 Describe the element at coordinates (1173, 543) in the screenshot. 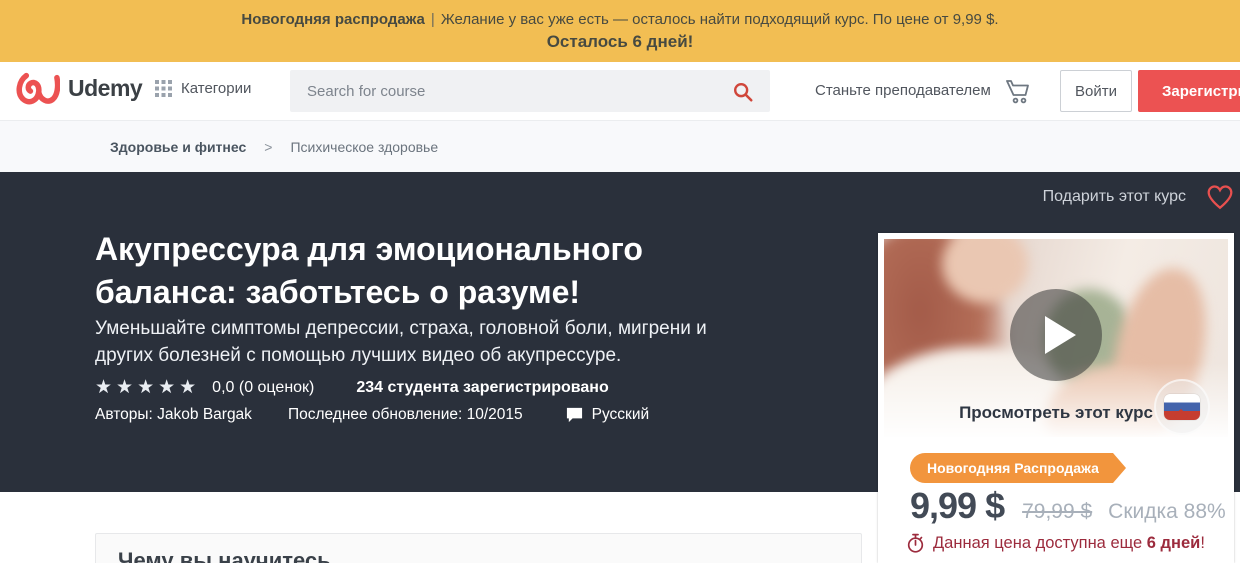

I see `days-remaining: 6 дней` at that location.